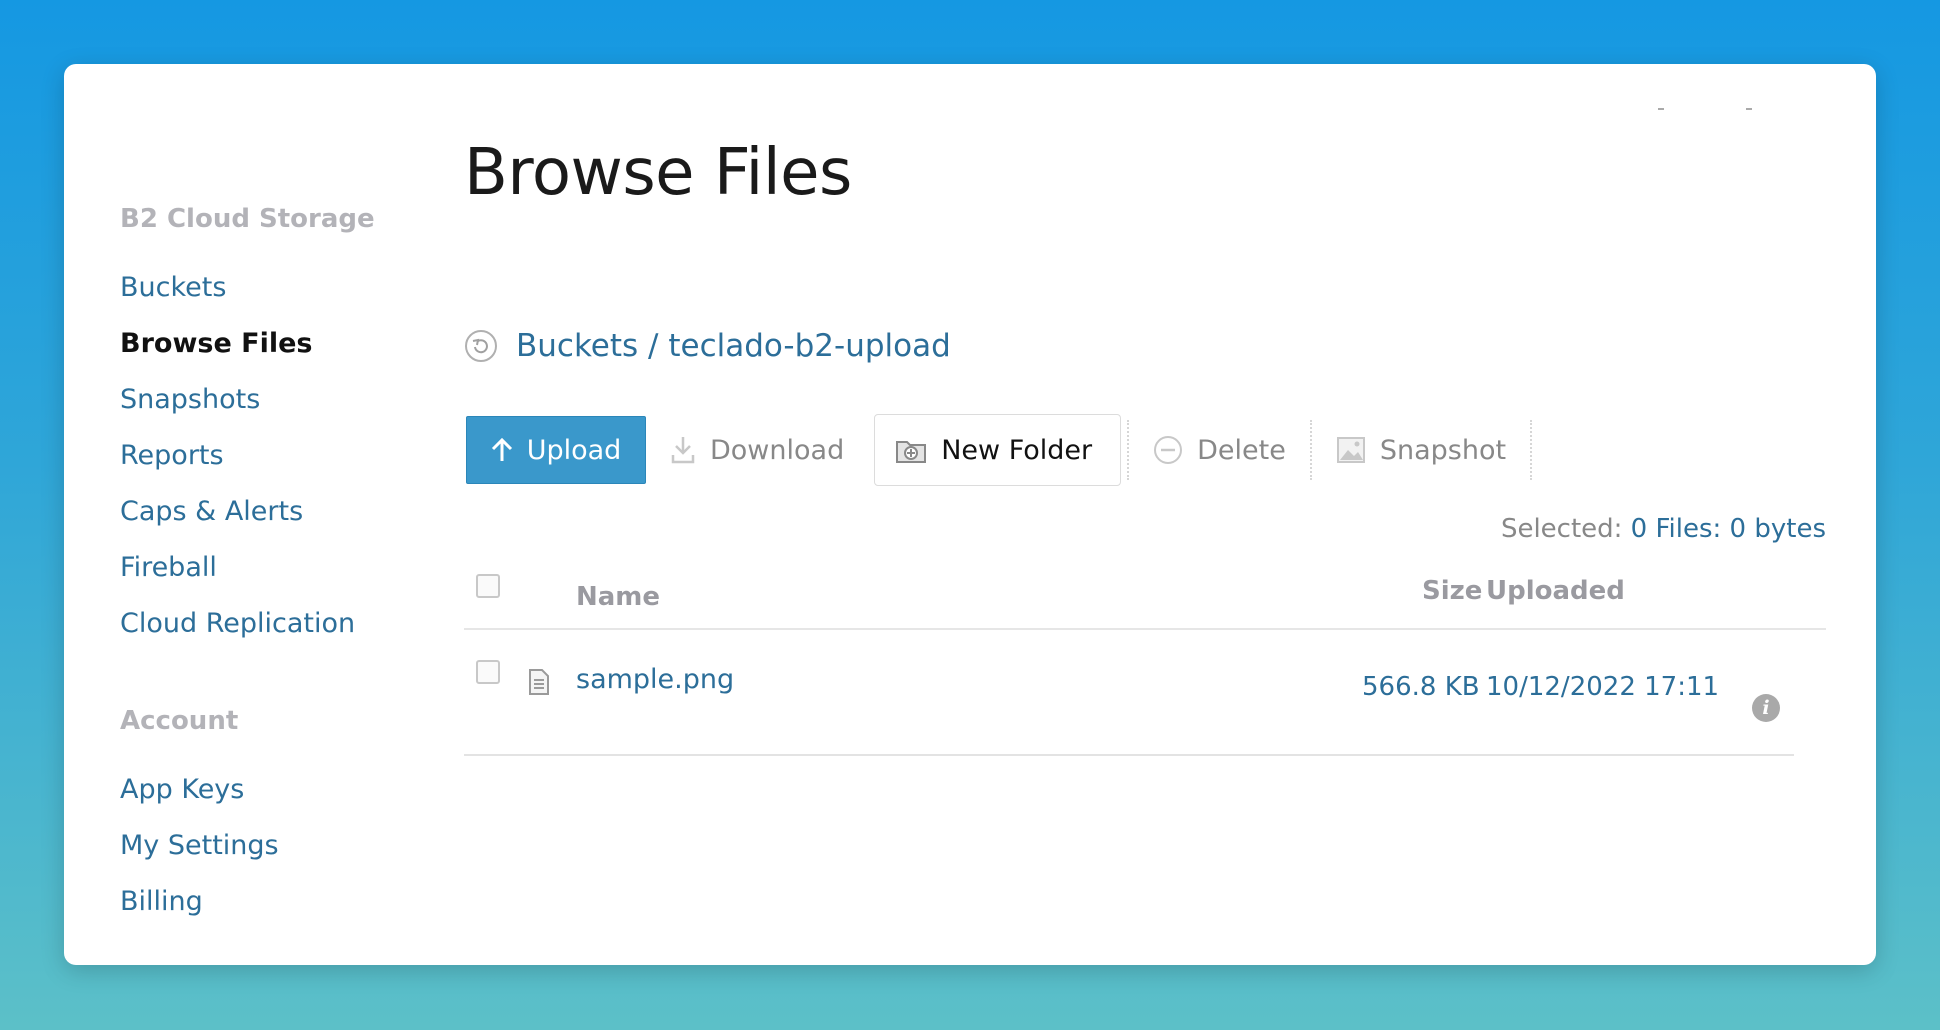  I want to click on sidebar-heading-account: Account, so click(179, 721).